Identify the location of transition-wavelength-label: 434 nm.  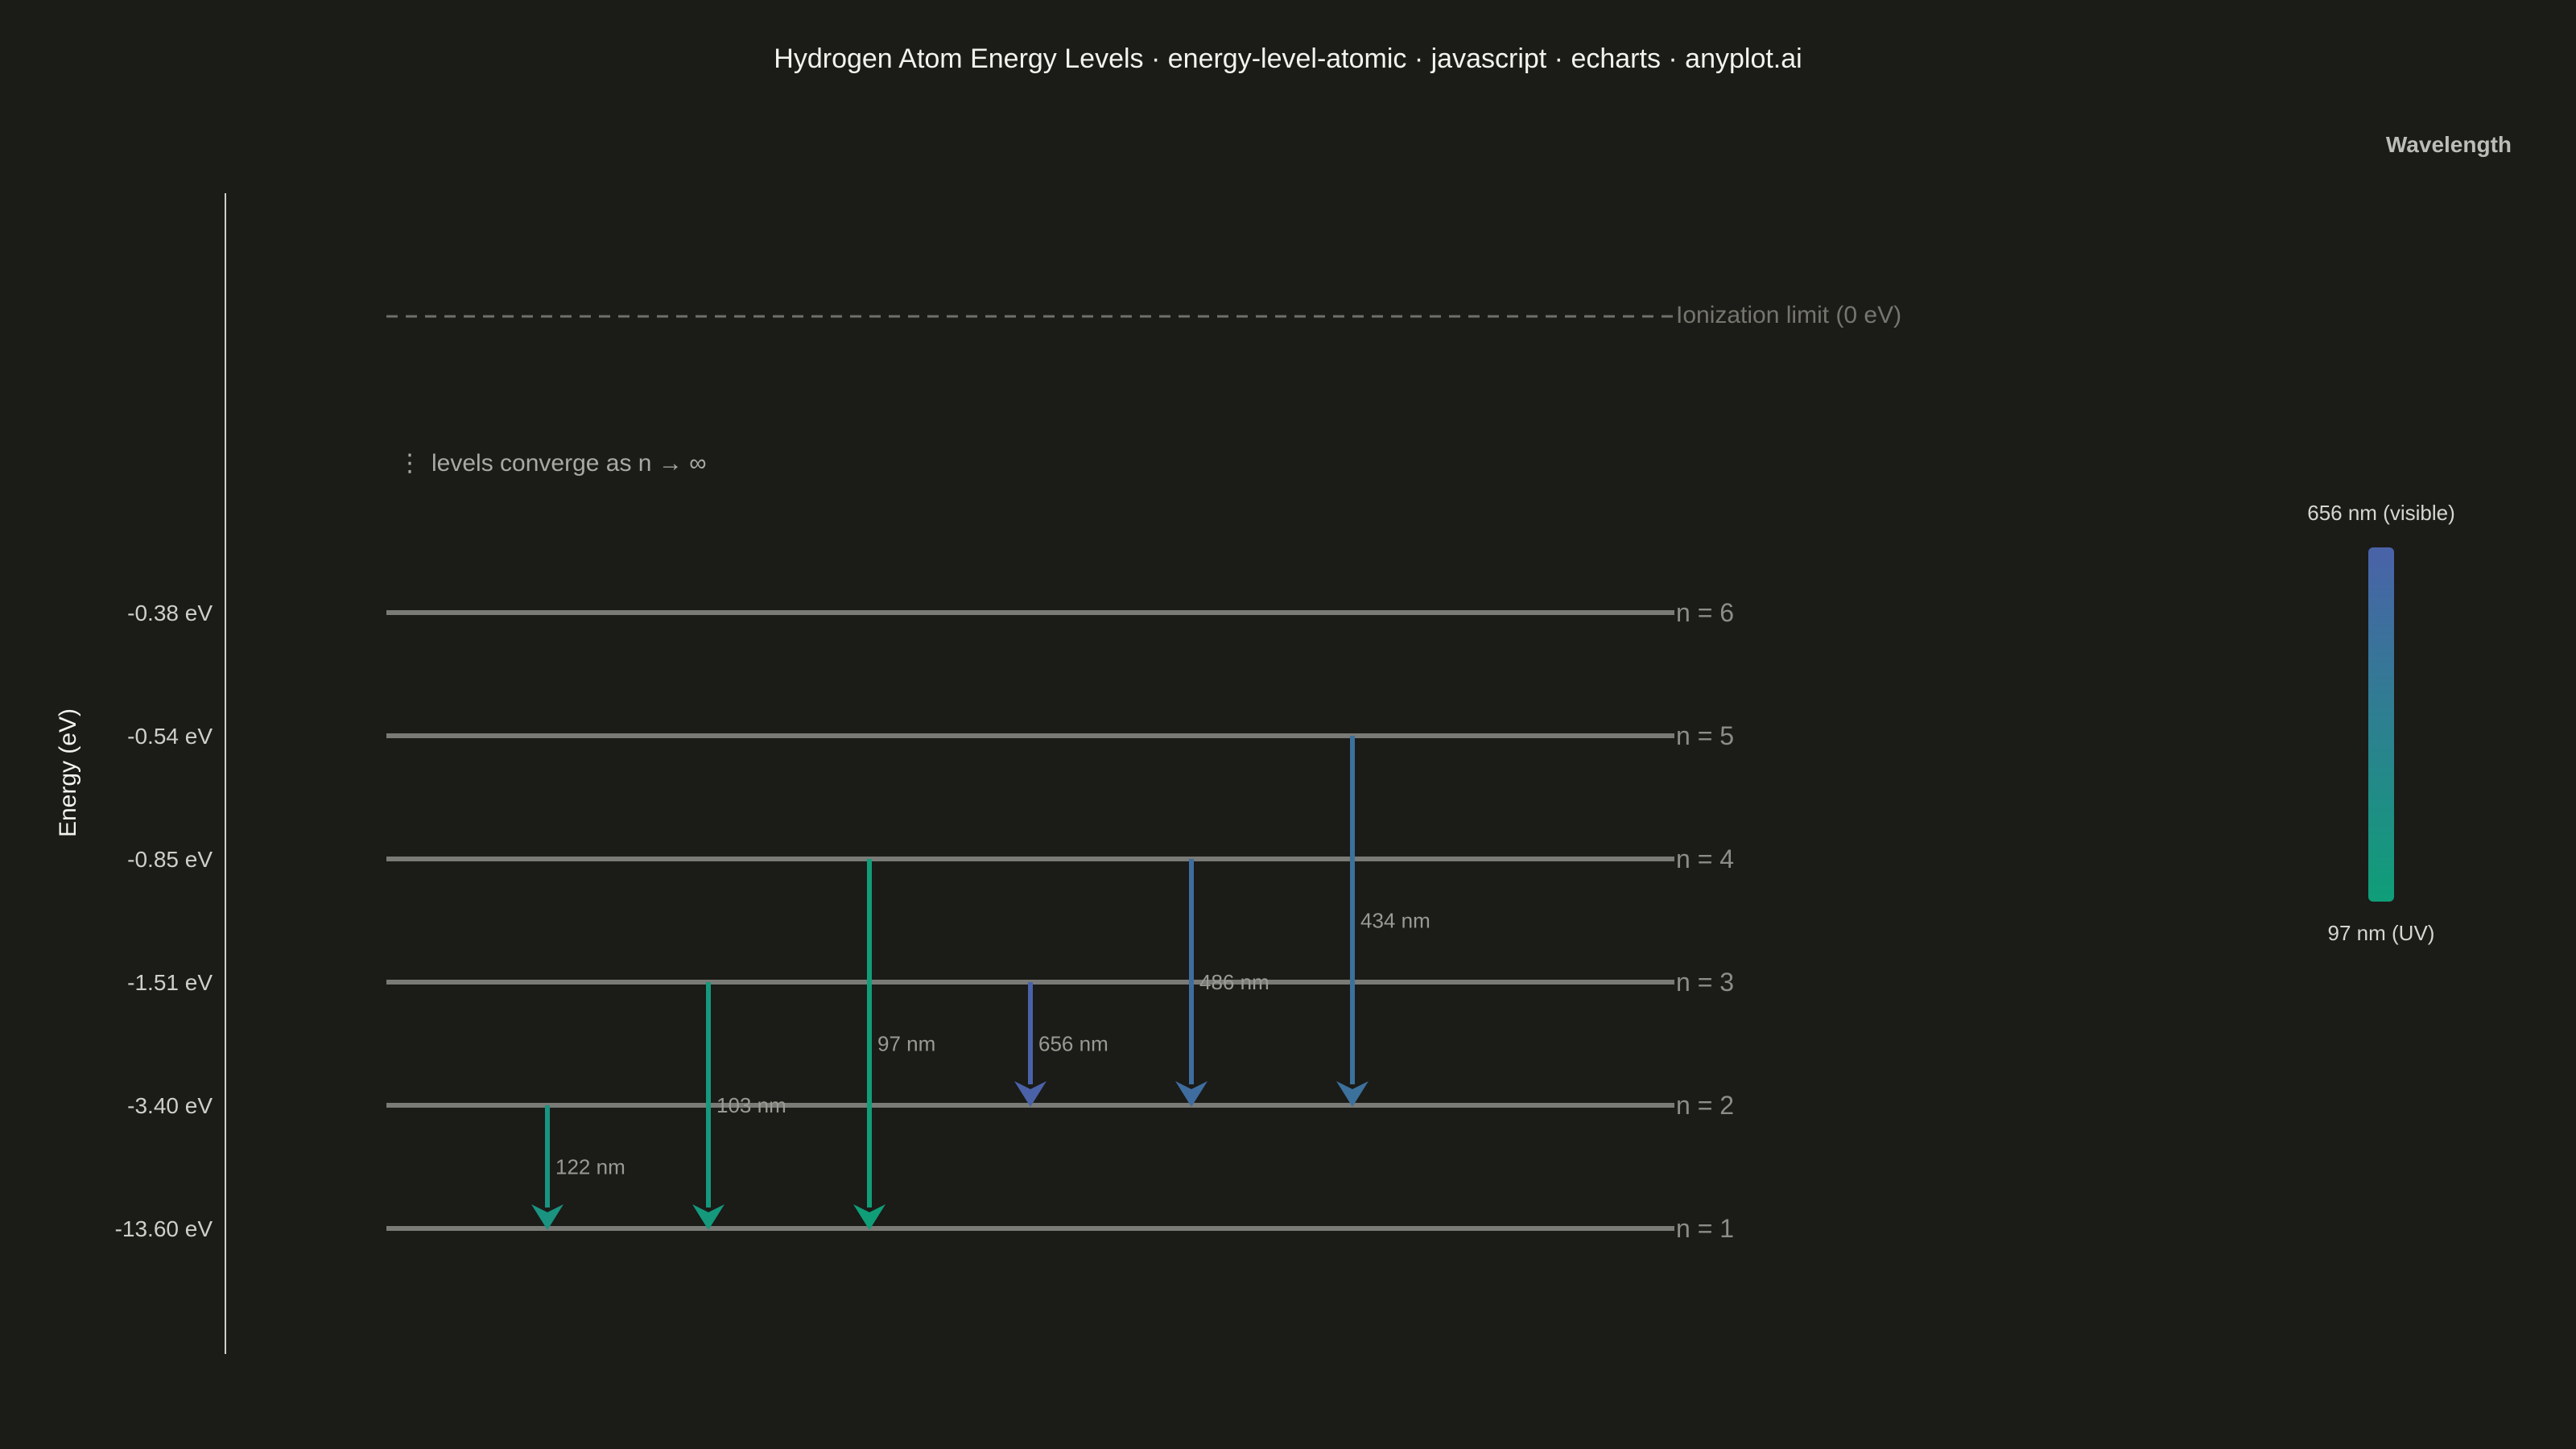
(1395, 921).